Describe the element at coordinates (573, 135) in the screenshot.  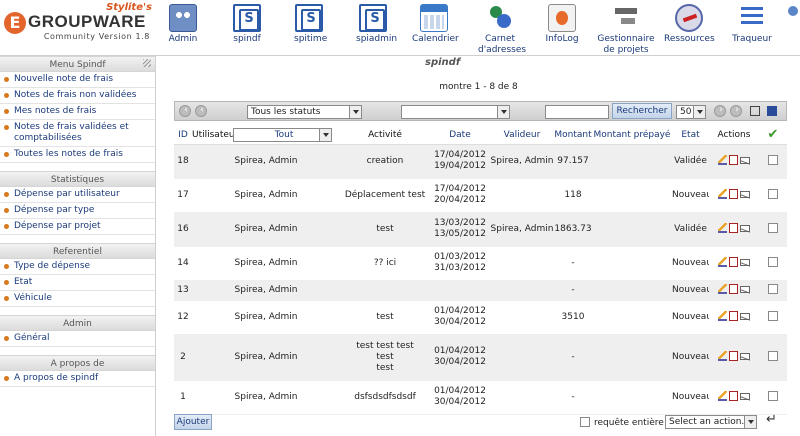
I see `column-header-amount: Montant` at that location.